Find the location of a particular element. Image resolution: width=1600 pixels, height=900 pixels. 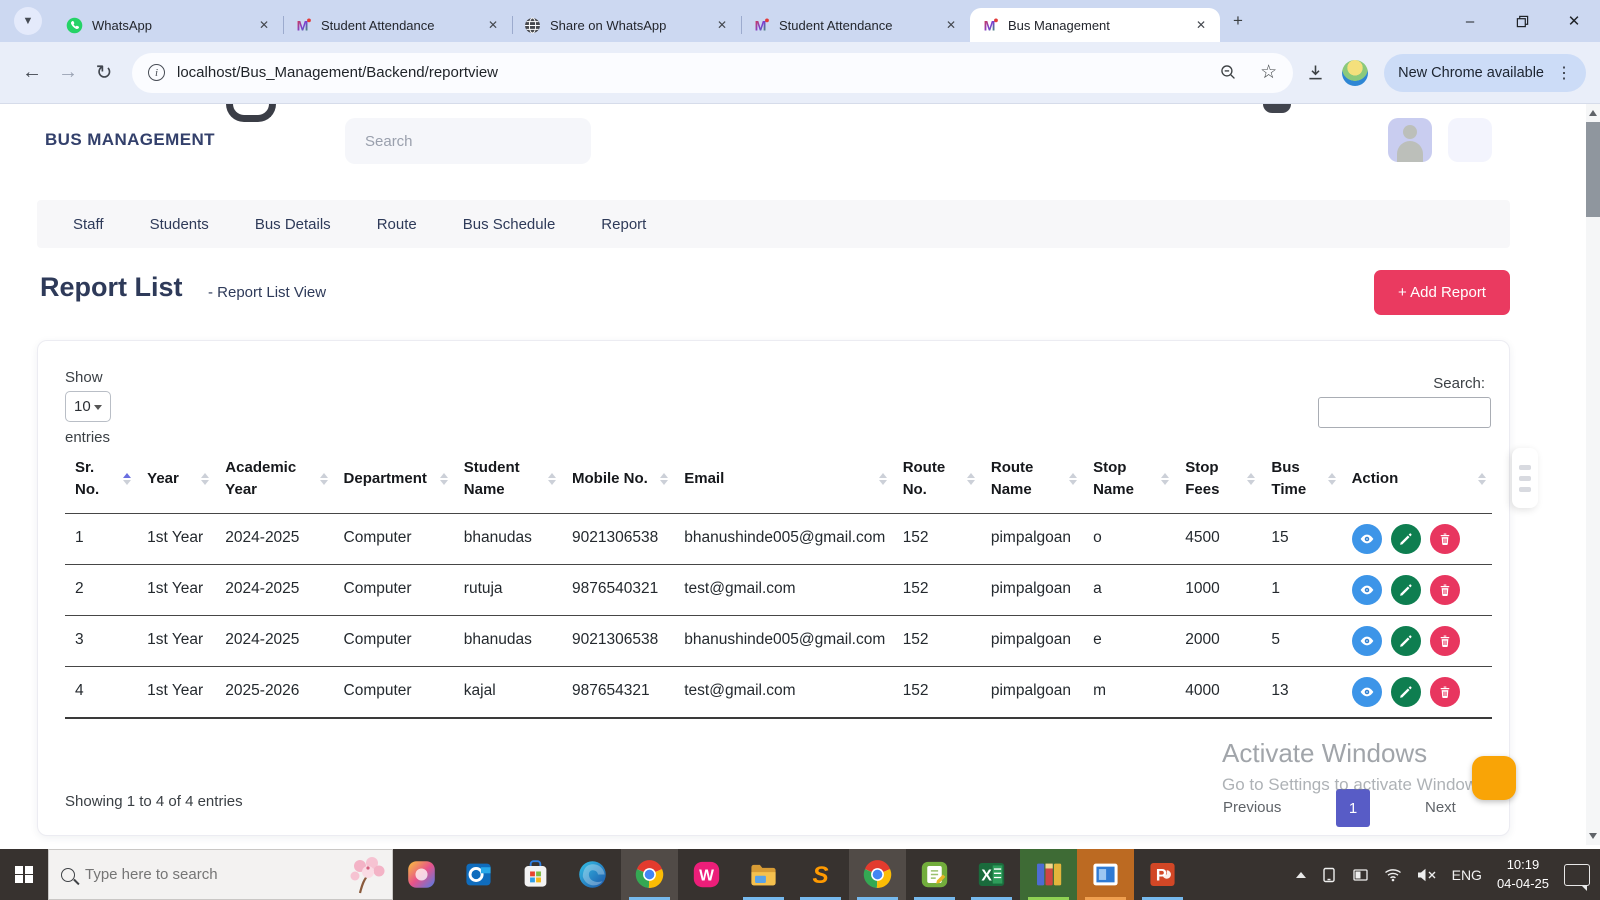

column-header-route-no: Route No. is located at coordinates (937, 480).